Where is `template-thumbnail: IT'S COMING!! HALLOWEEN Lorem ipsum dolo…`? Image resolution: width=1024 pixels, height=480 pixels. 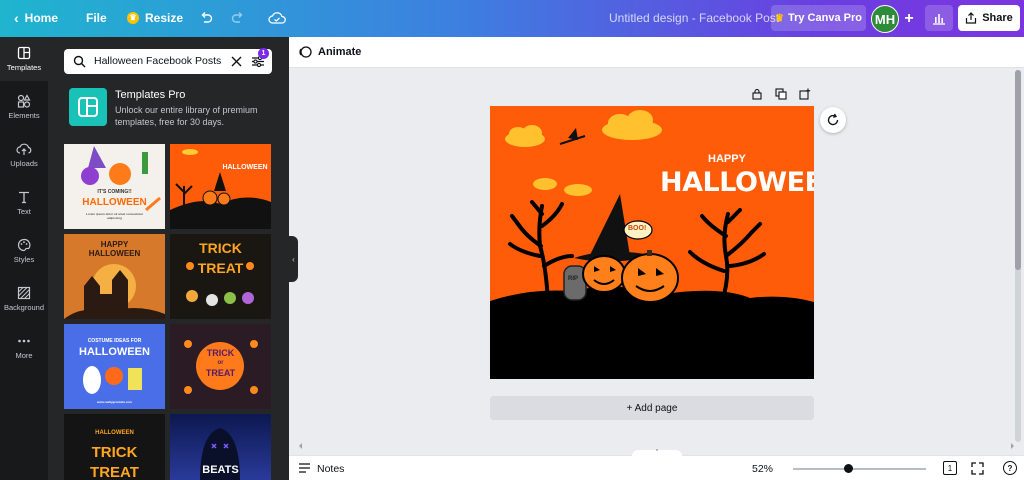 template-thumbnail: IT'S COMING!! HALLOWEEN Lorem ipsum dolo… is located at coordinates (114, 186).